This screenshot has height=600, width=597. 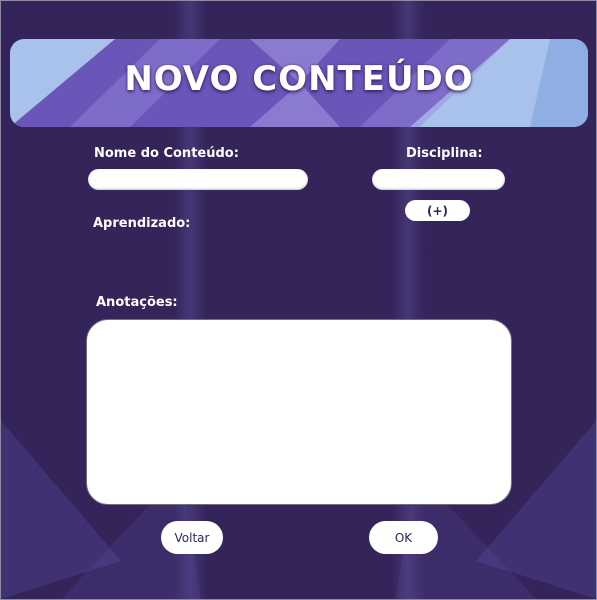 I want to click on ok-button: OK, so click(x=403, y=537).